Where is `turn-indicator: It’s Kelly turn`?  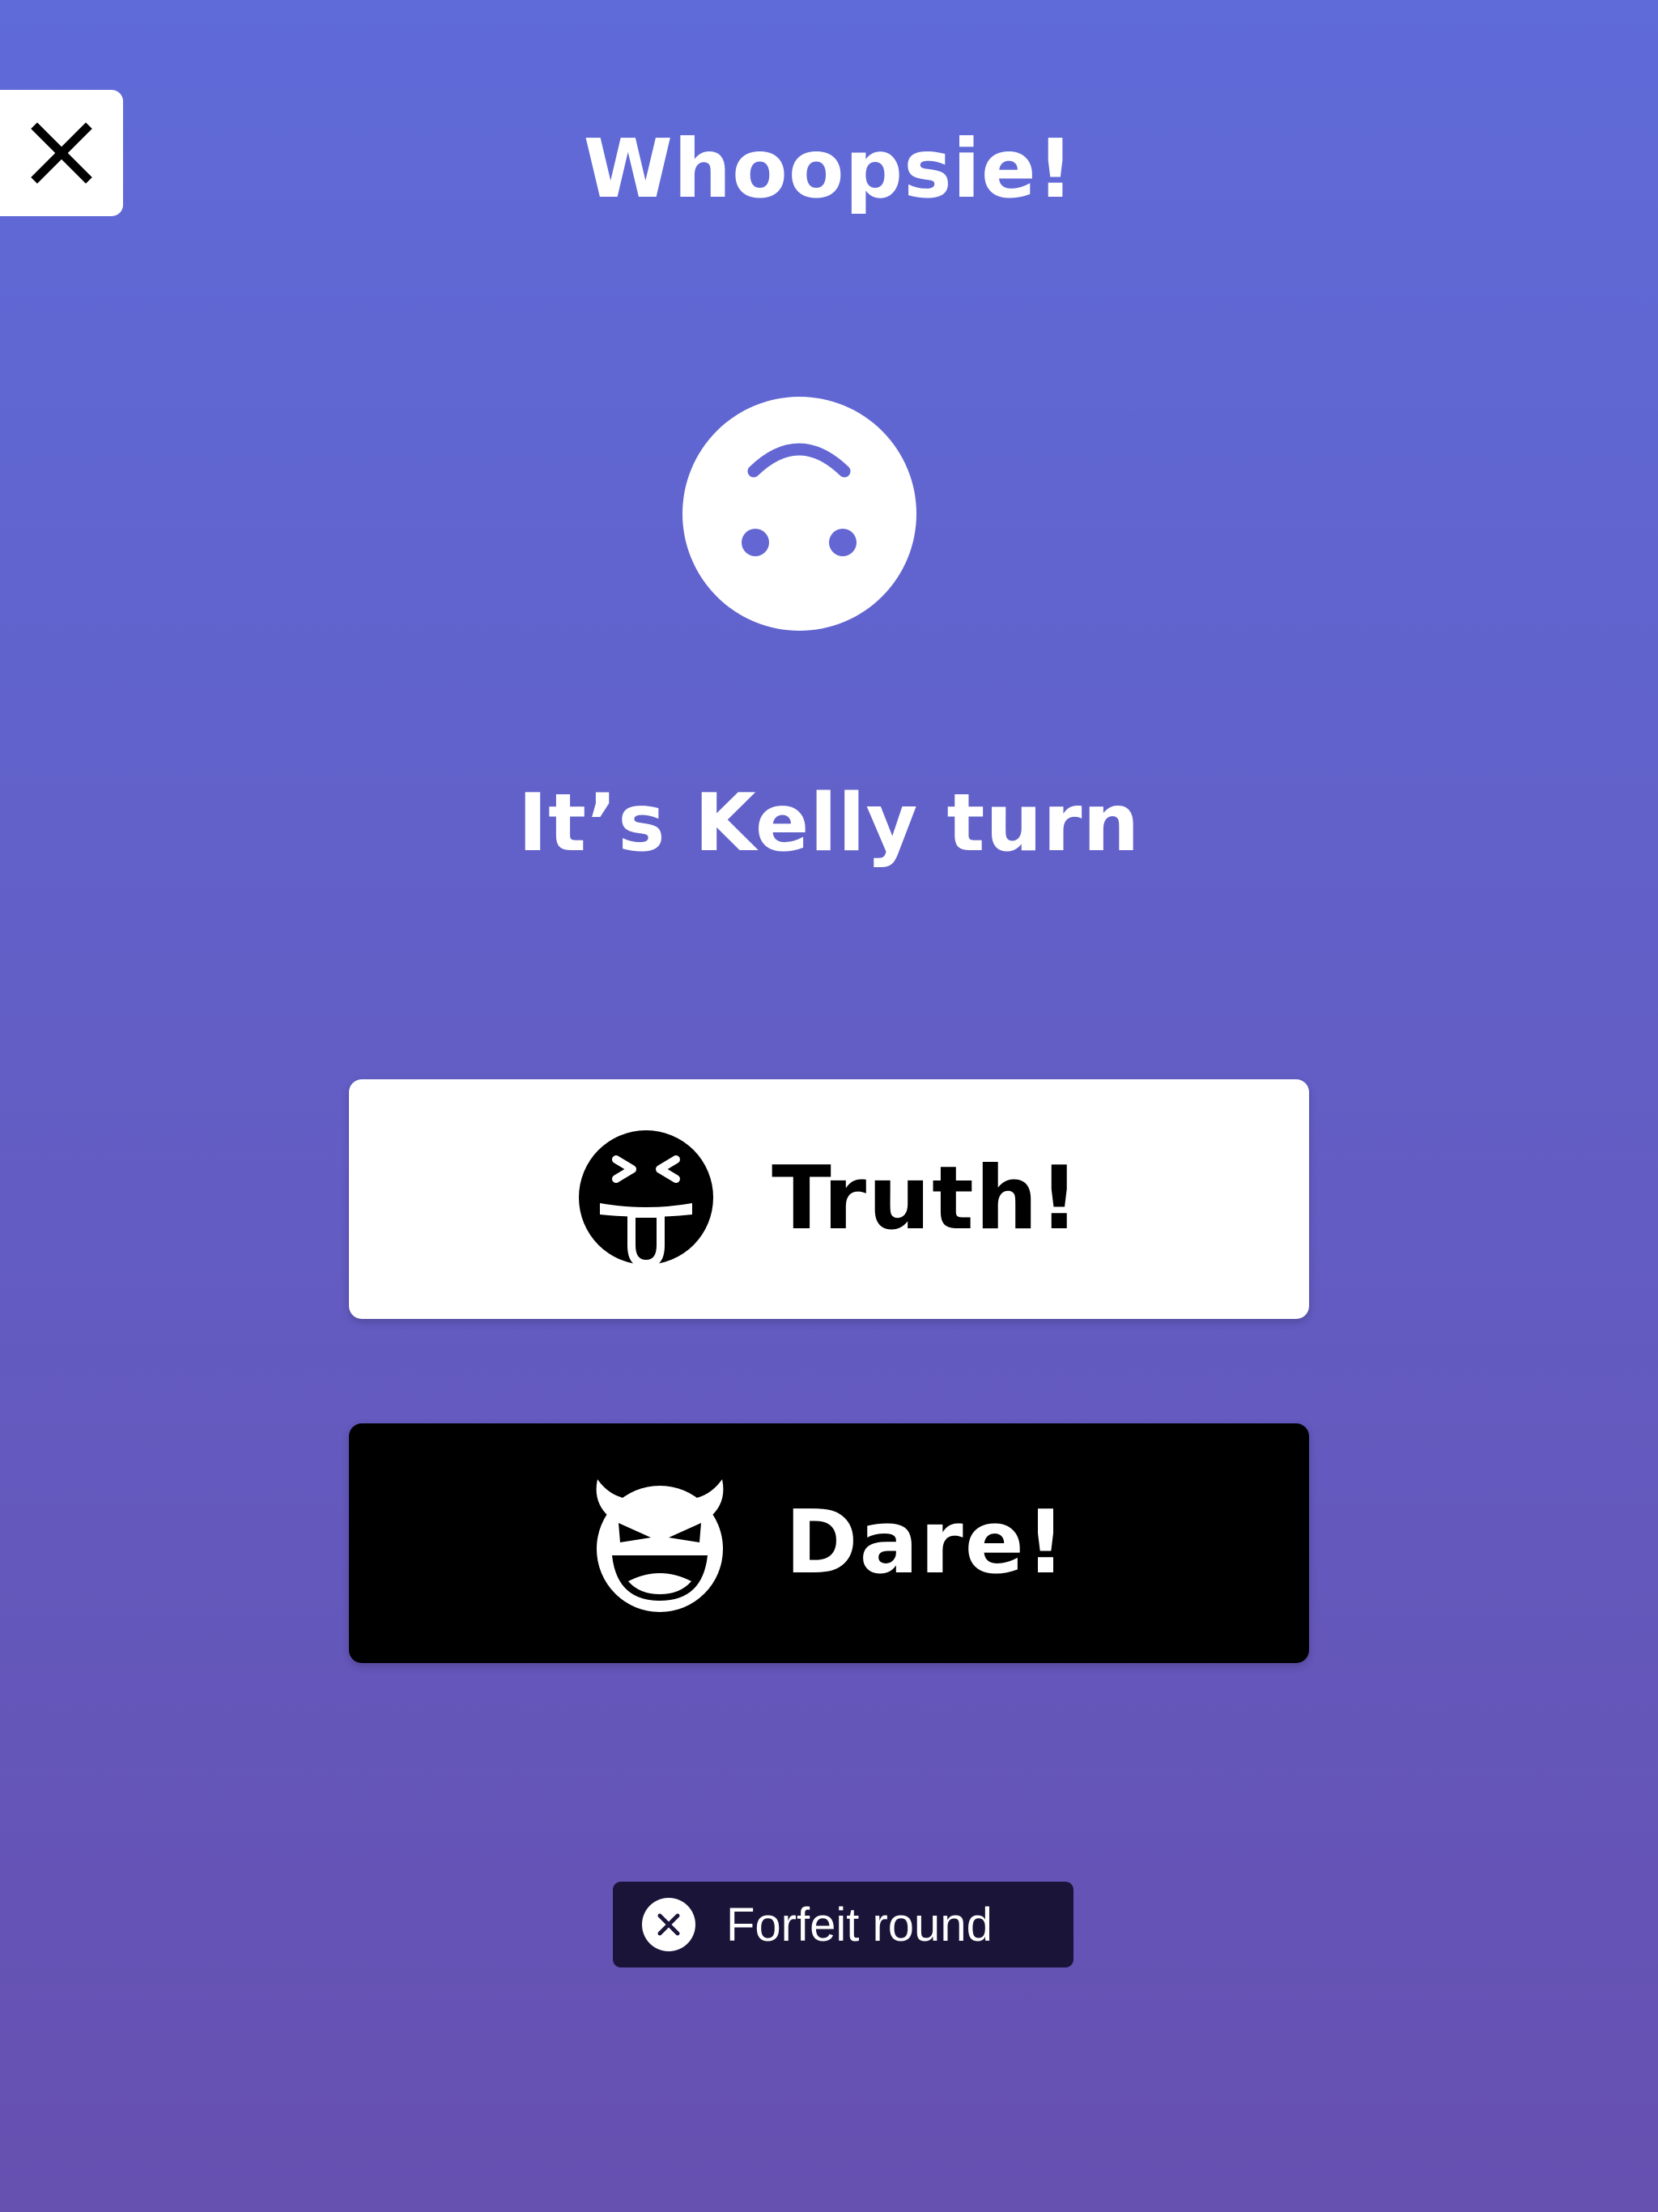
turn-indicator: It’s Kelly turn is located at coordinates (829, 824).